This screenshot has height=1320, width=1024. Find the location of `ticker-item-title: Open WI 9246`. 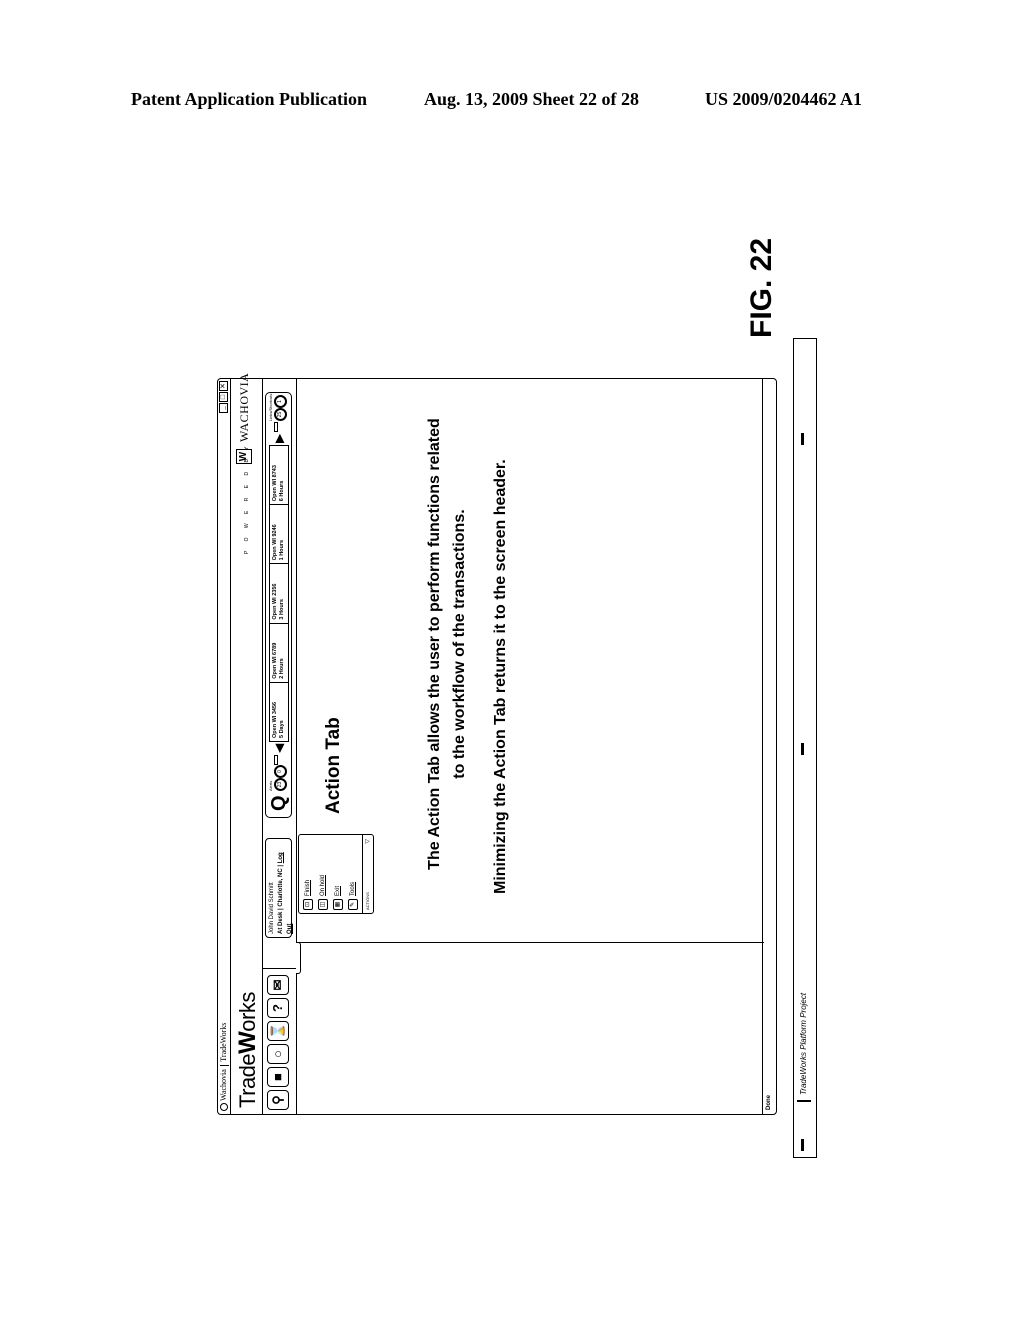

ticker-item-title: Open WI 9246 is located at coordinates (275, 542).